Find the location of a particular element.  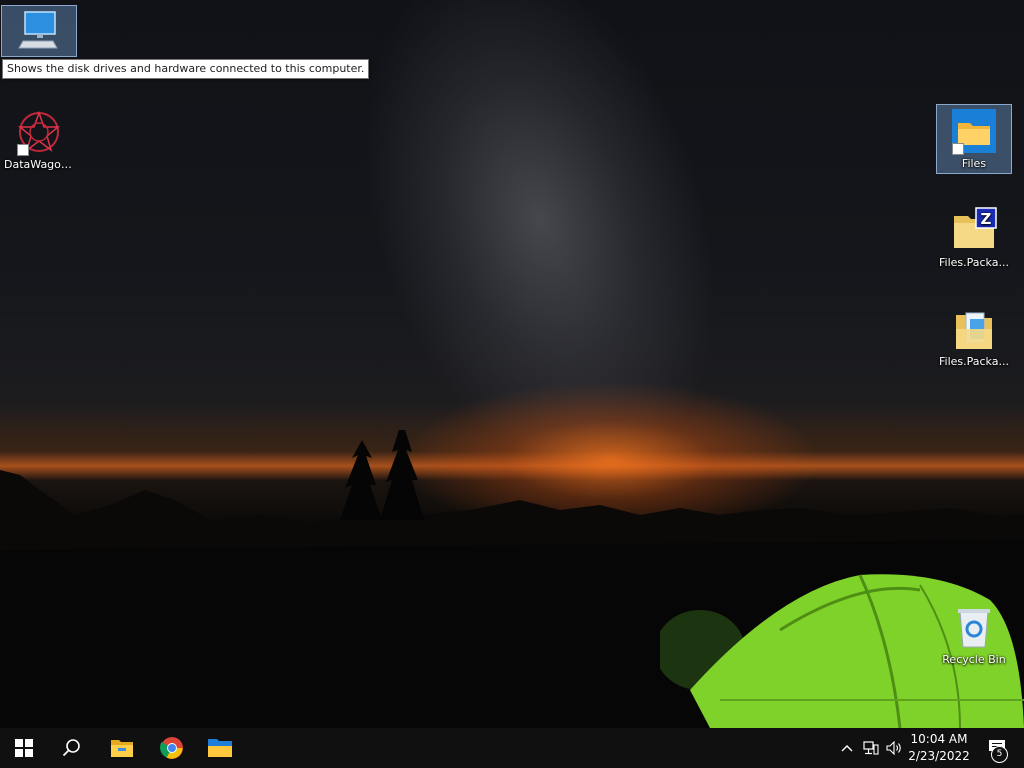

clock-time: 10:04 AM is located at coordinates (939, 739).